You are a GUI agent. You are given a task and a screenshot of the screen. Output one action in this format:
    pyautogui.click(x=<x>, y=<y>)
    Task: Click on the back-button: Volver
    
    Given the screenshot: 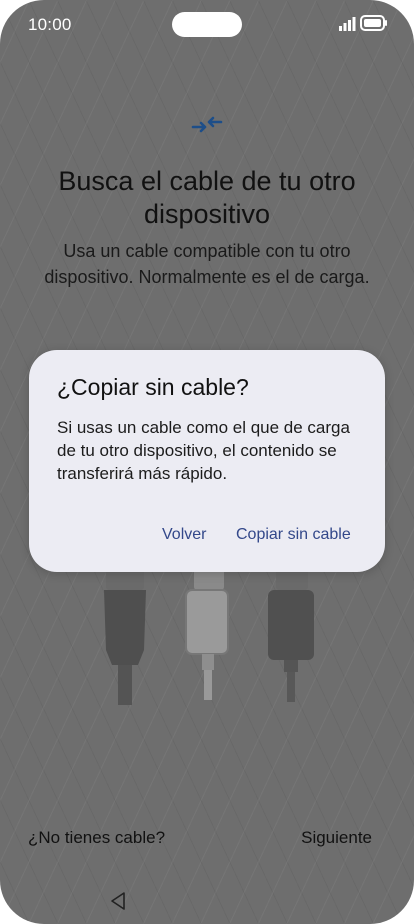 What is the action you would take?
    pyautogui.click(x=184, y=535)
    